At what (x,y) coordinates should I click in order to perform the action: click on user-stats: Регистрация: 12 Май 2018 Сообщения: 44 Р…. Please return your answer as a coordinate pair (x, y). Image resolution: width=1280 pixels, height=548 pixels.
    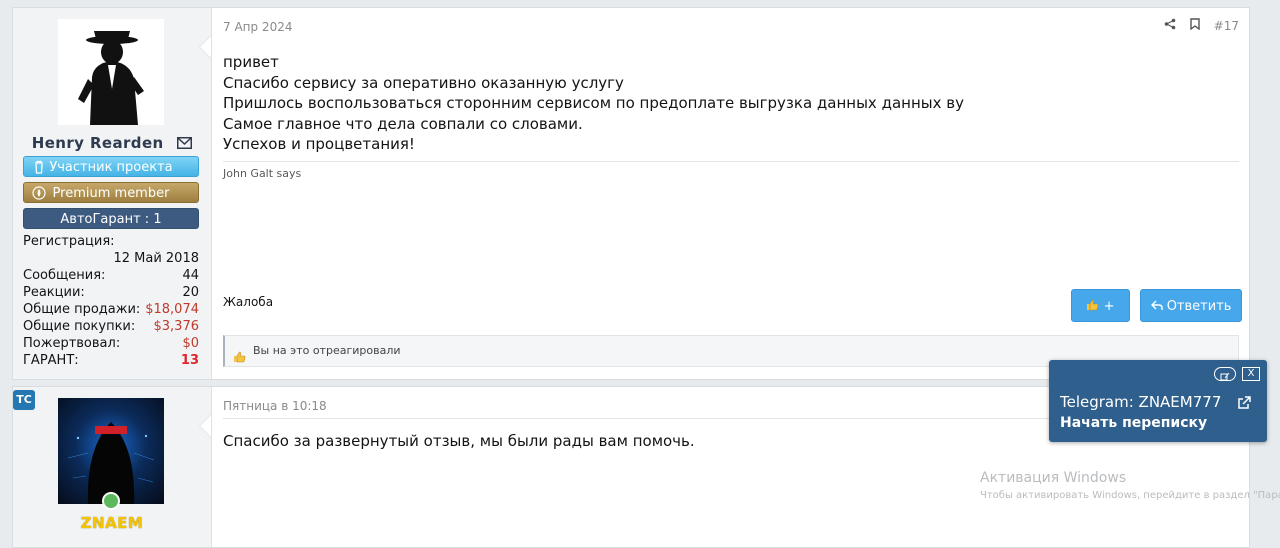
    Looking at the image, I should click on (111, 301).